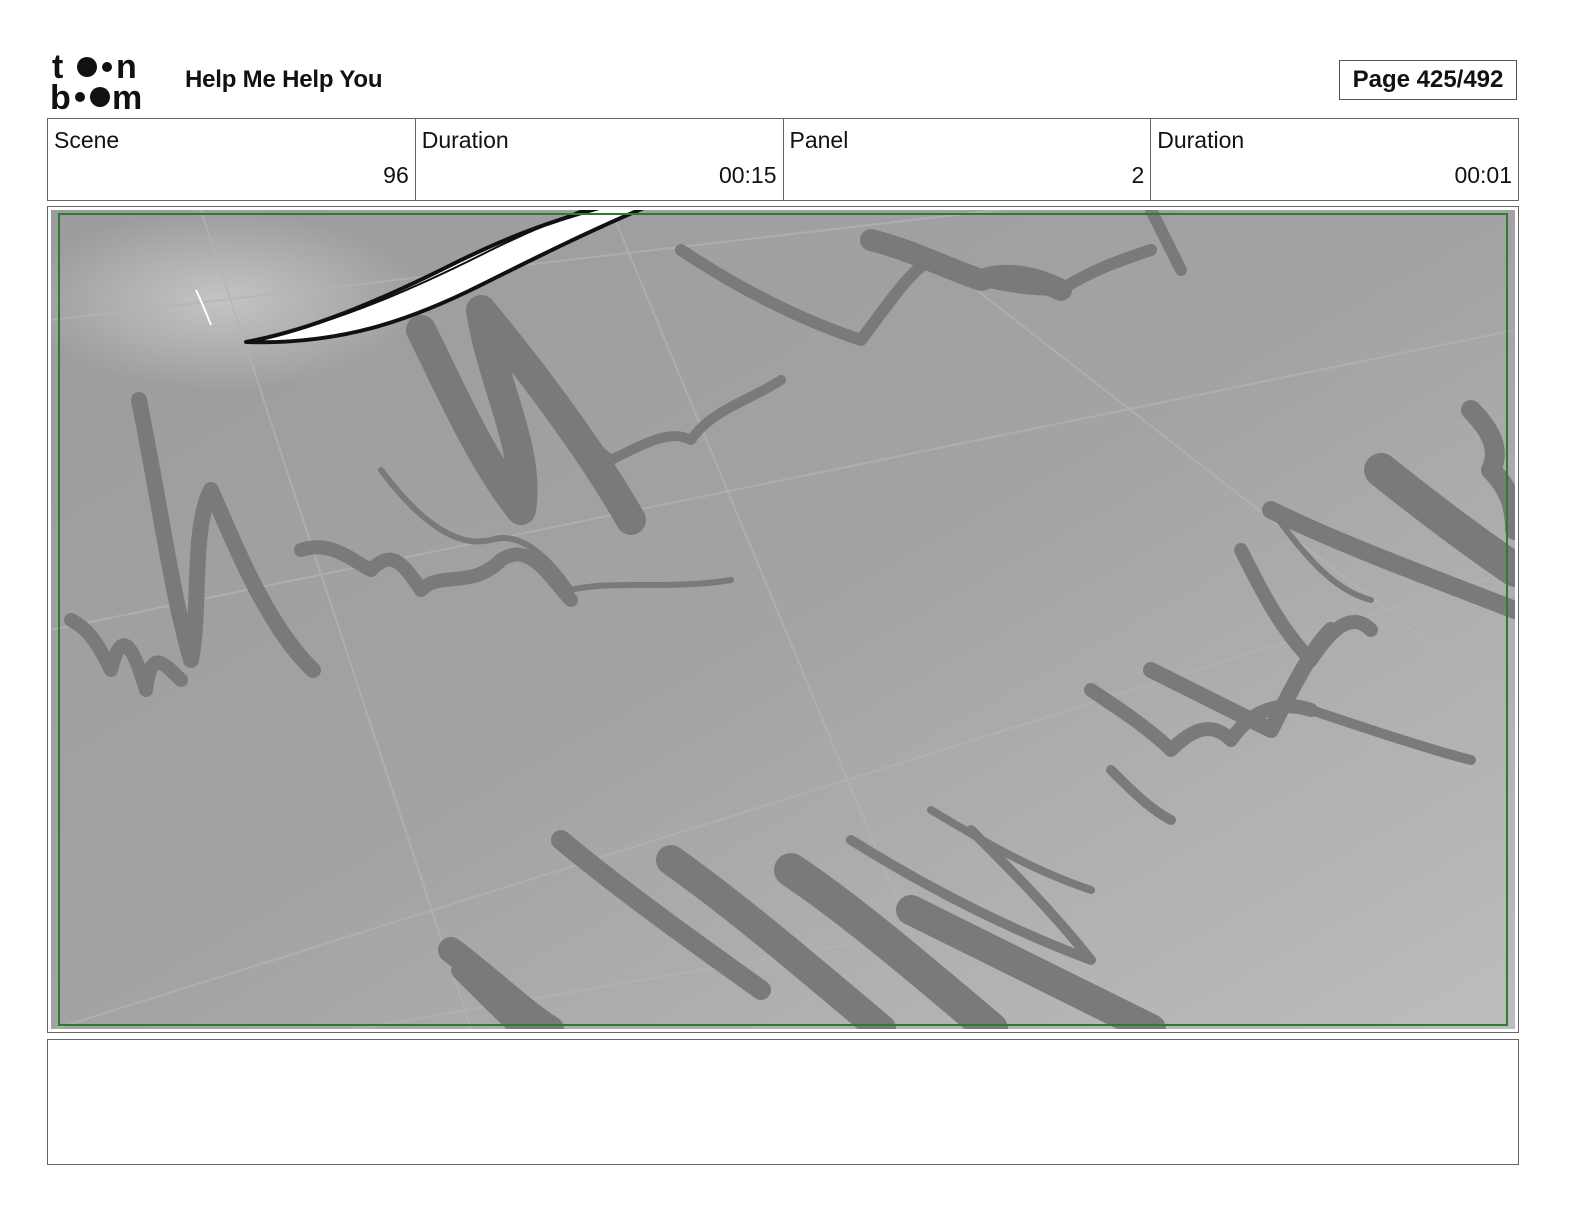  I want to click on panel-duration-cell: Duration 00:01, so click(1334, 159).